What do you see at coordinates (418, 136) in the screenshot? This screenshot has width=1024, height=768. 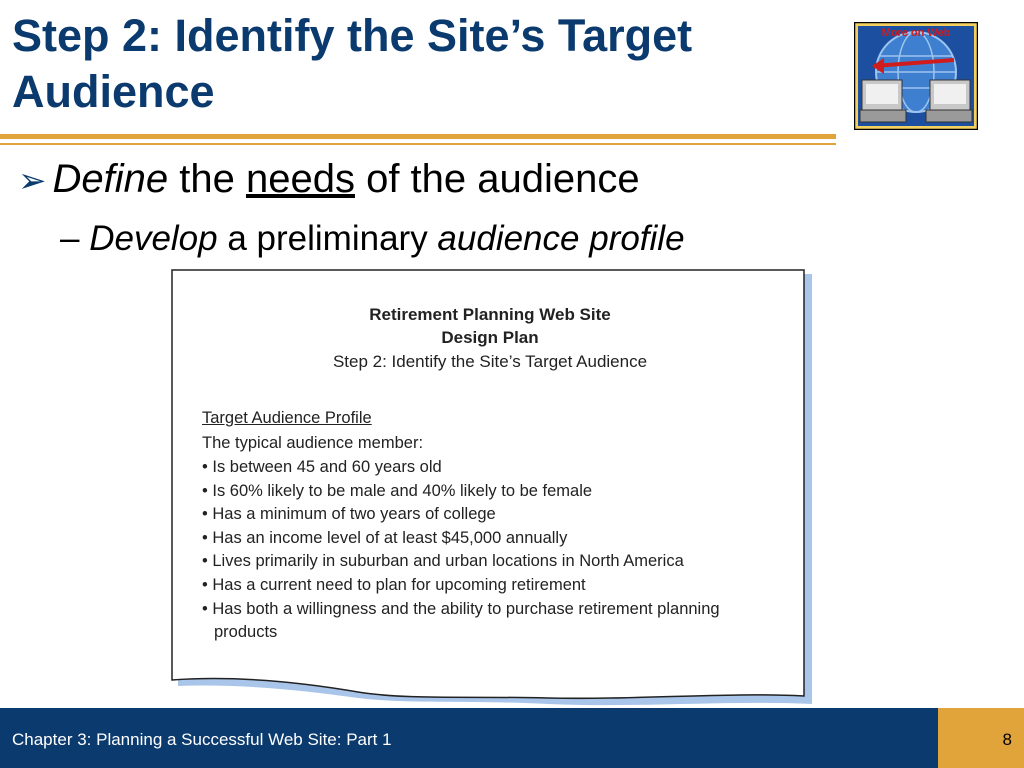 I see `title-divider-thick` at bounding box center [418, 136].